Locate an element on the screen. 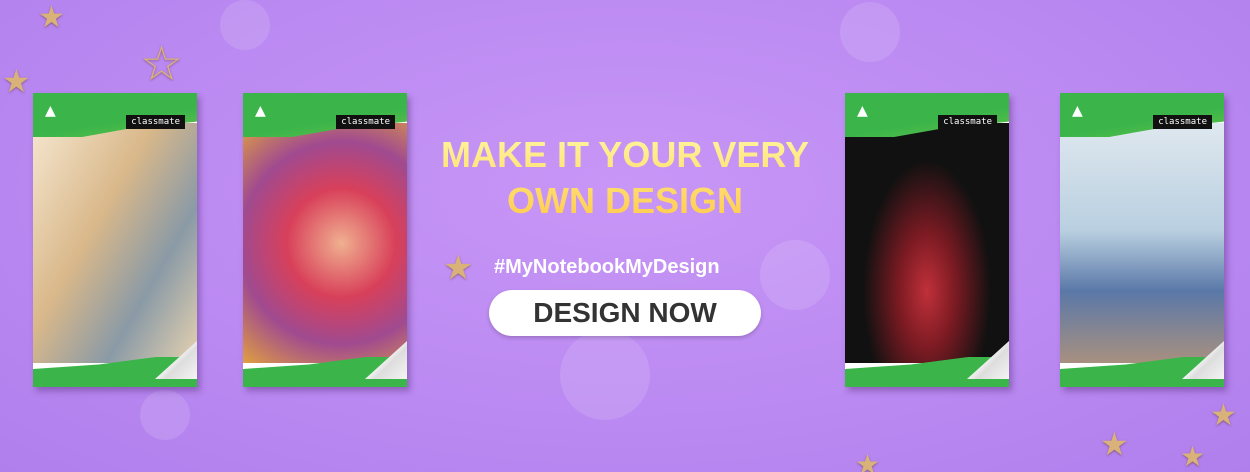 The width and height of the screenshot is (1250, 472). headline-line-1: MAKE IT YOUR VERY is located at coordinates (625, 154).